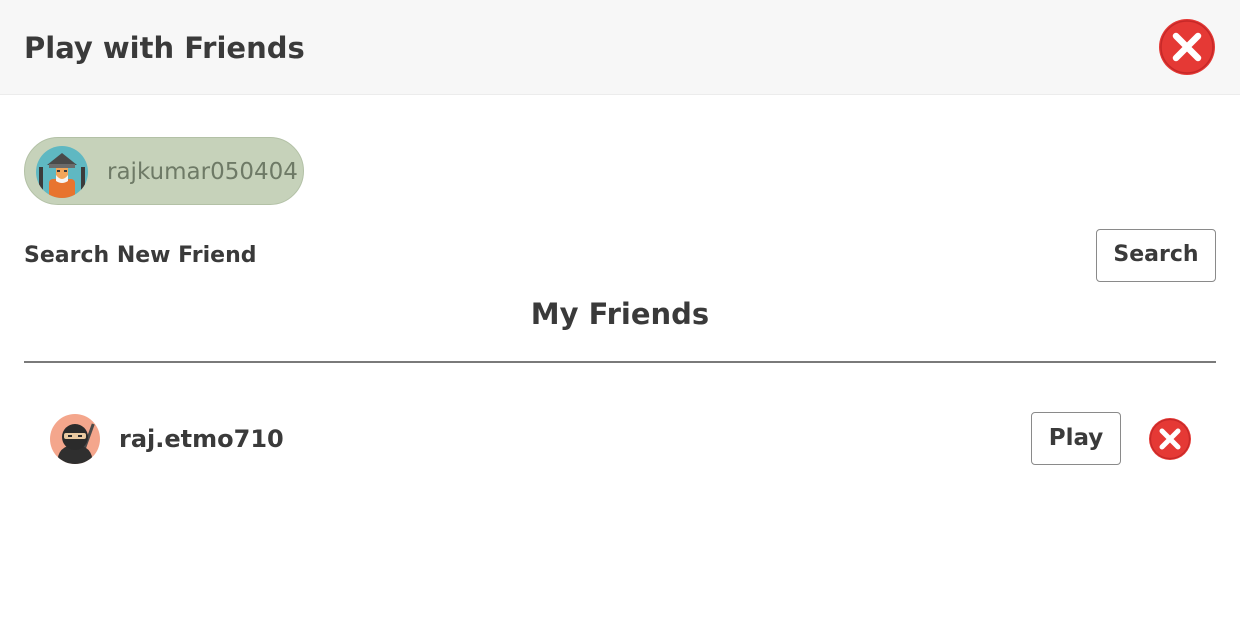 The width and height of the screenshot is (1240, 620). I want to click on close-circle-icon, so click(1187, 47).